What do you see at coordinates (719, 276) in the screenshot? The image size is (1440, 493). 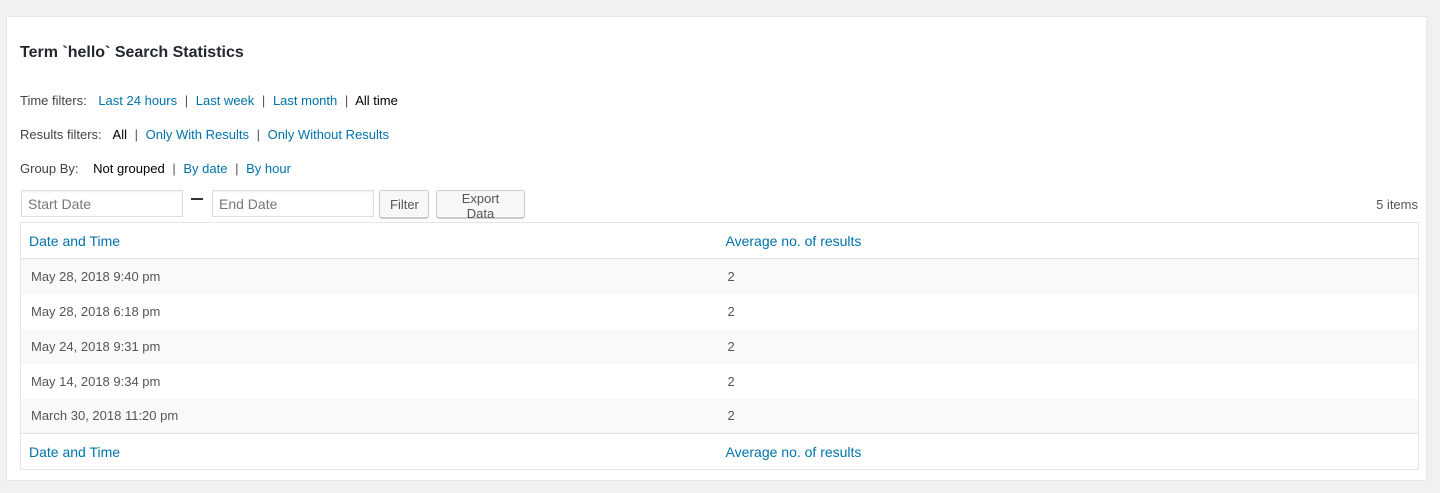 I see `table-row: May 28, 2018 9:40 pm 2` at bounding box center [719, 276].